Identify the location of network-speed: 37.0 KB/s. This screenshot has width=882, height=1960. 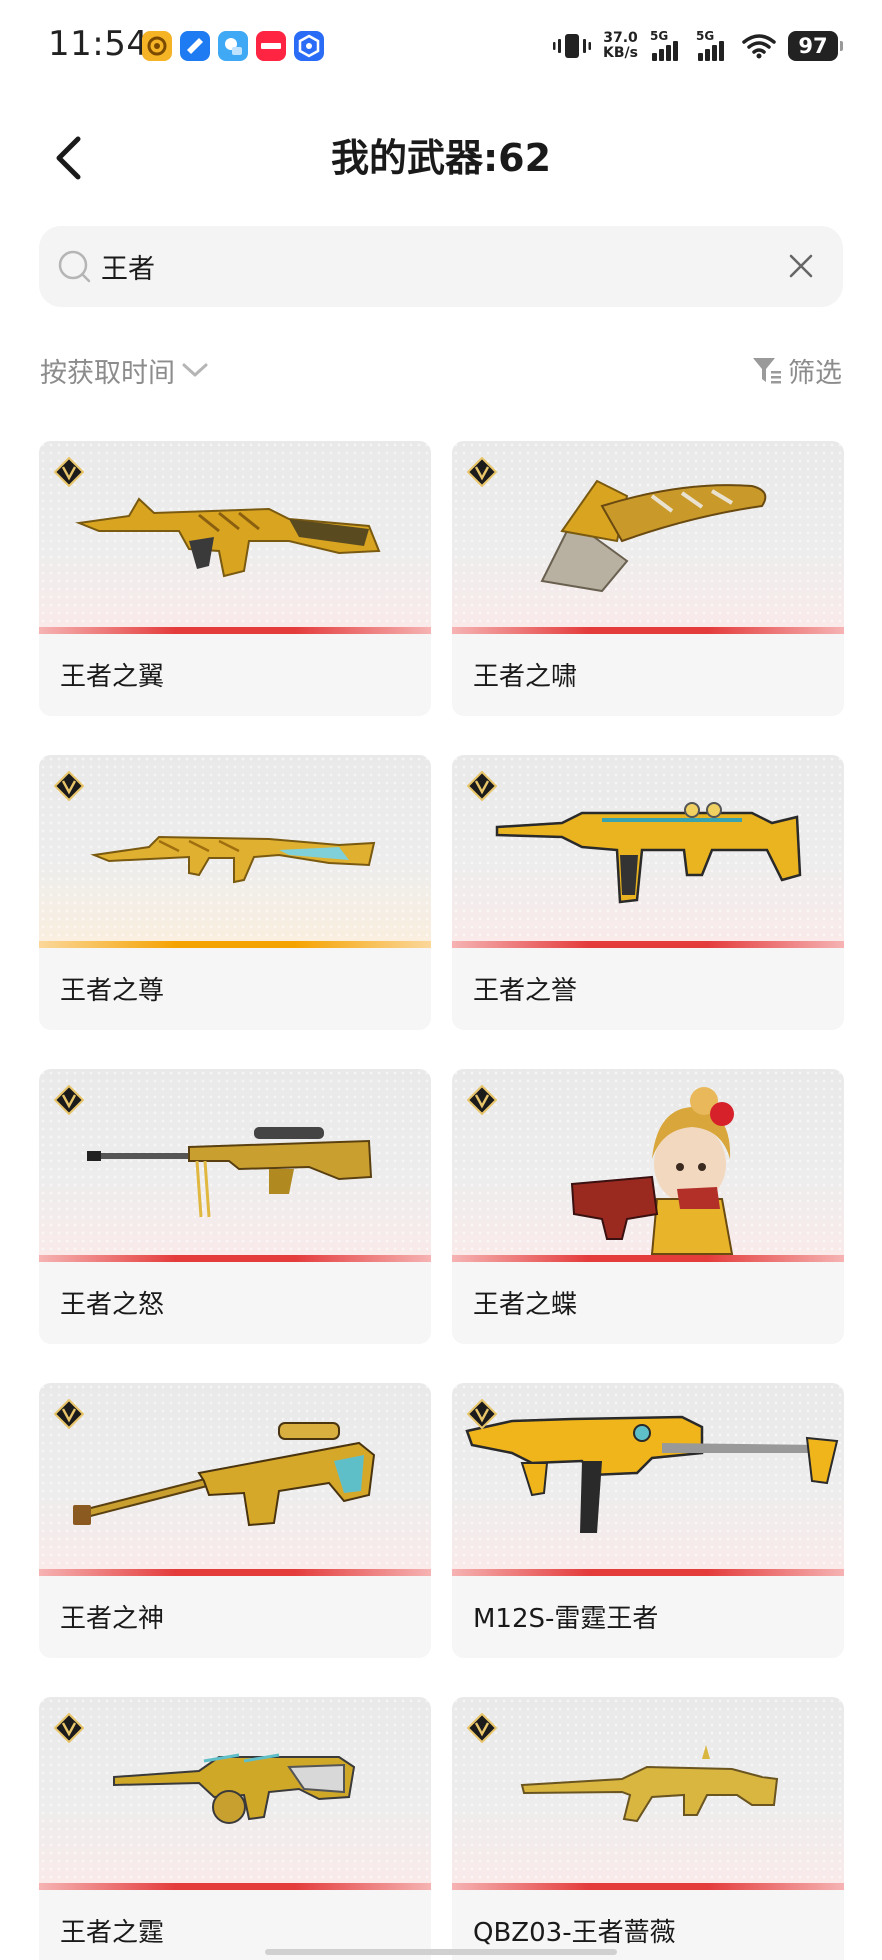
(620, 45).